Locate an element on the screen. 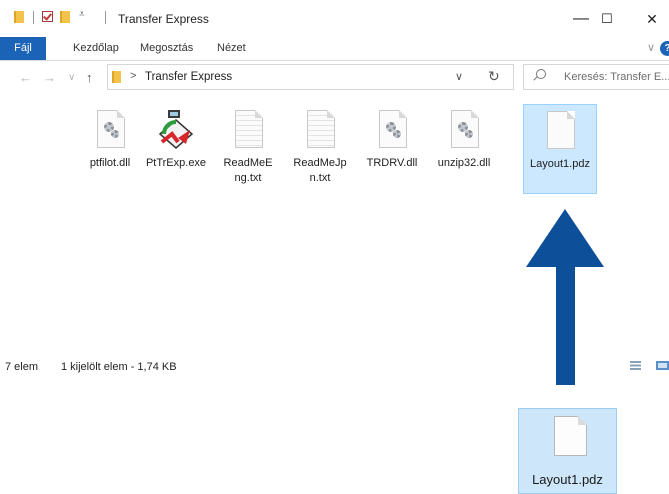 Image resolution: width=669 pixels, height=494 pixels. large-icons-view-icon is located at coordinates (662, 365).